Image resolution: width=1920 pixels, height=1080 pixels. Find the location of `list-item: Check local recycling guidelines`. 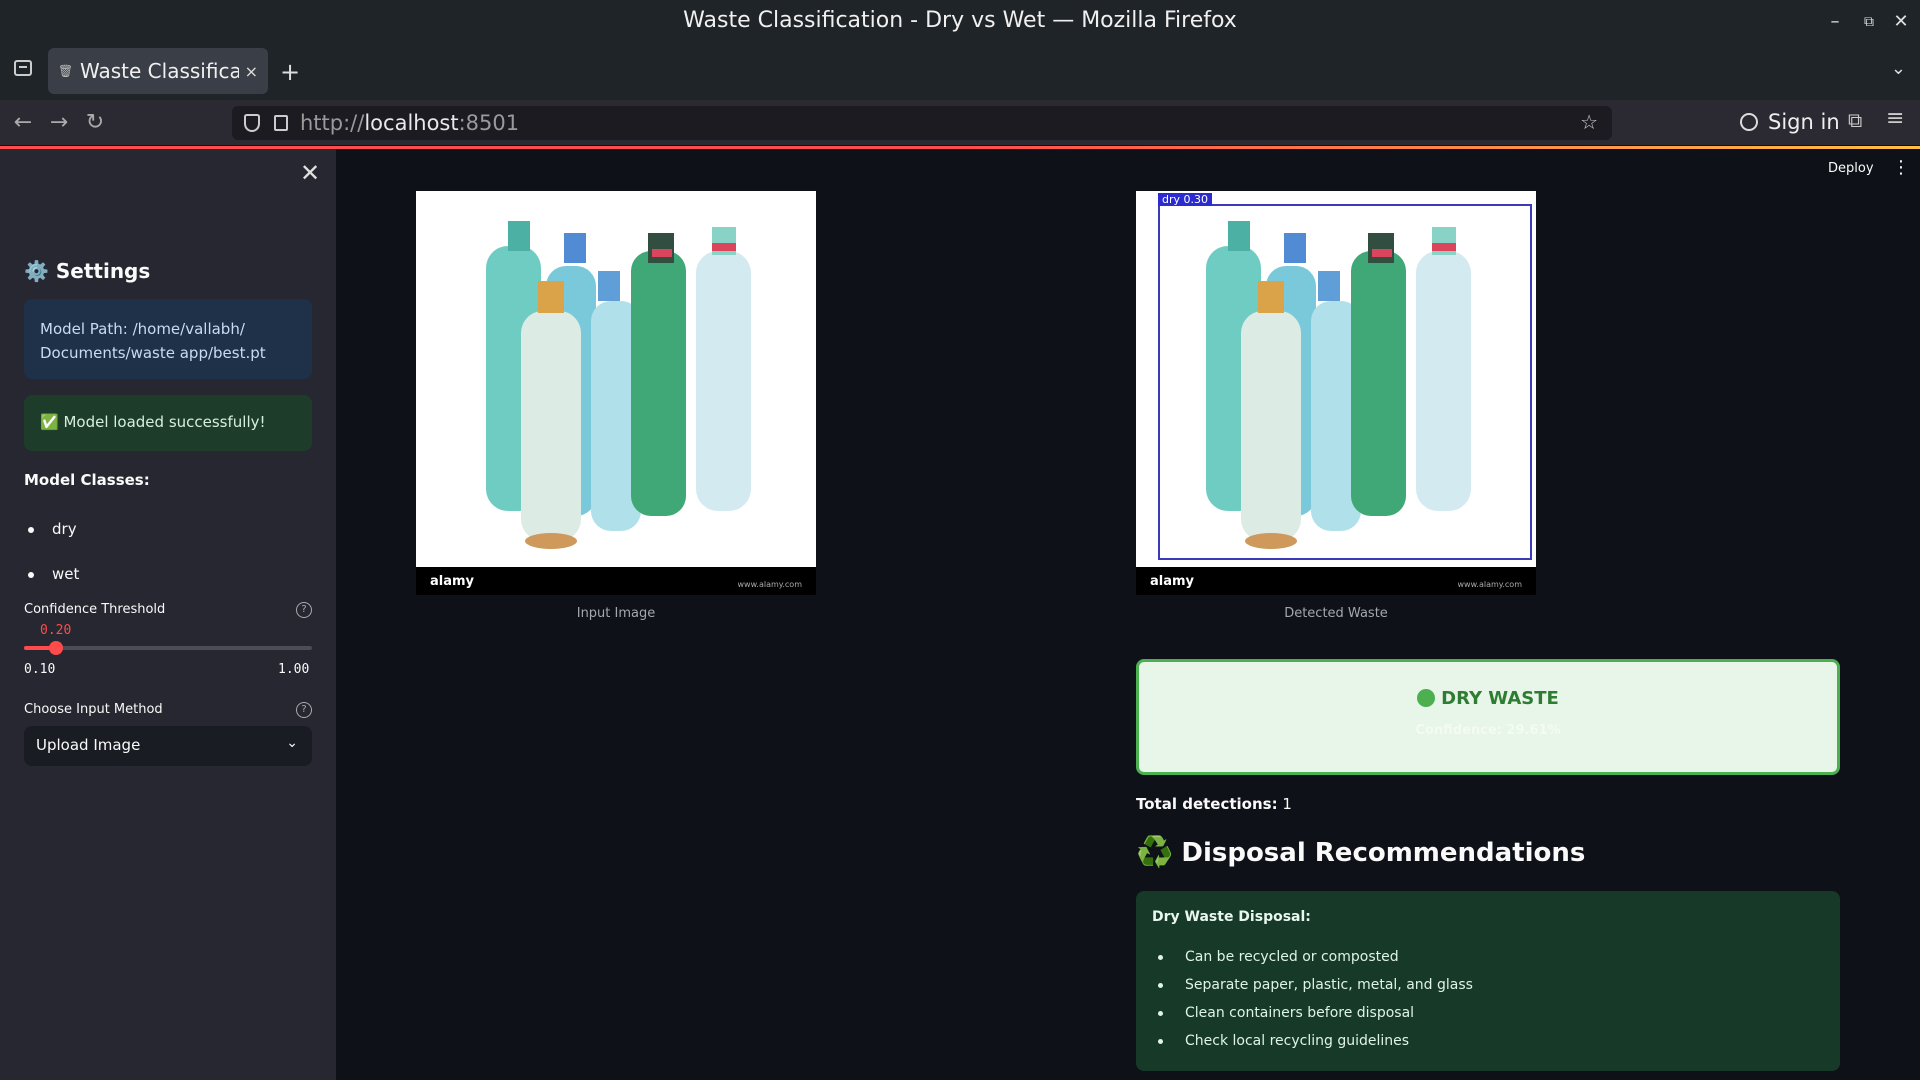

list-item: Check local recycling guidelines is located at coordinates (1488, 1041).